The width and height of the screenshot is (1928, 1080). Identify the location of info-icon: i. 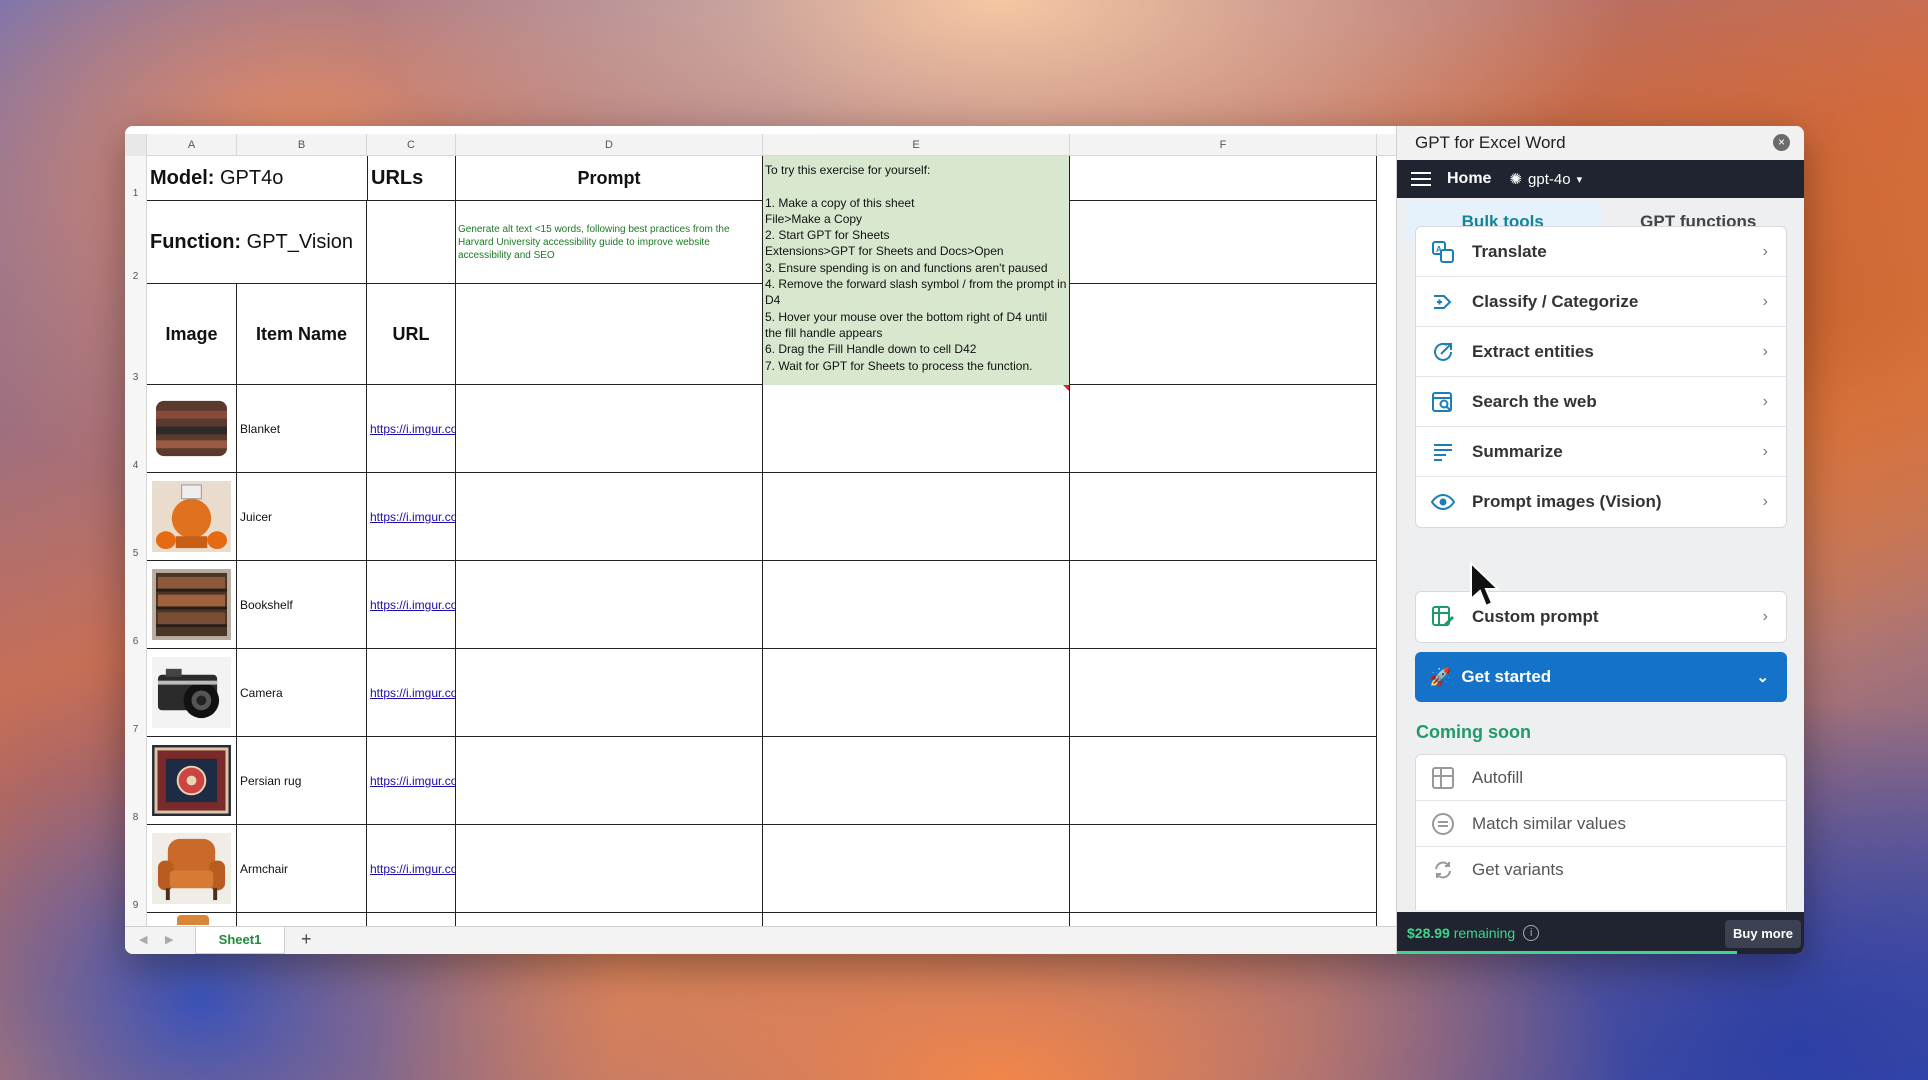
(1531, 933).